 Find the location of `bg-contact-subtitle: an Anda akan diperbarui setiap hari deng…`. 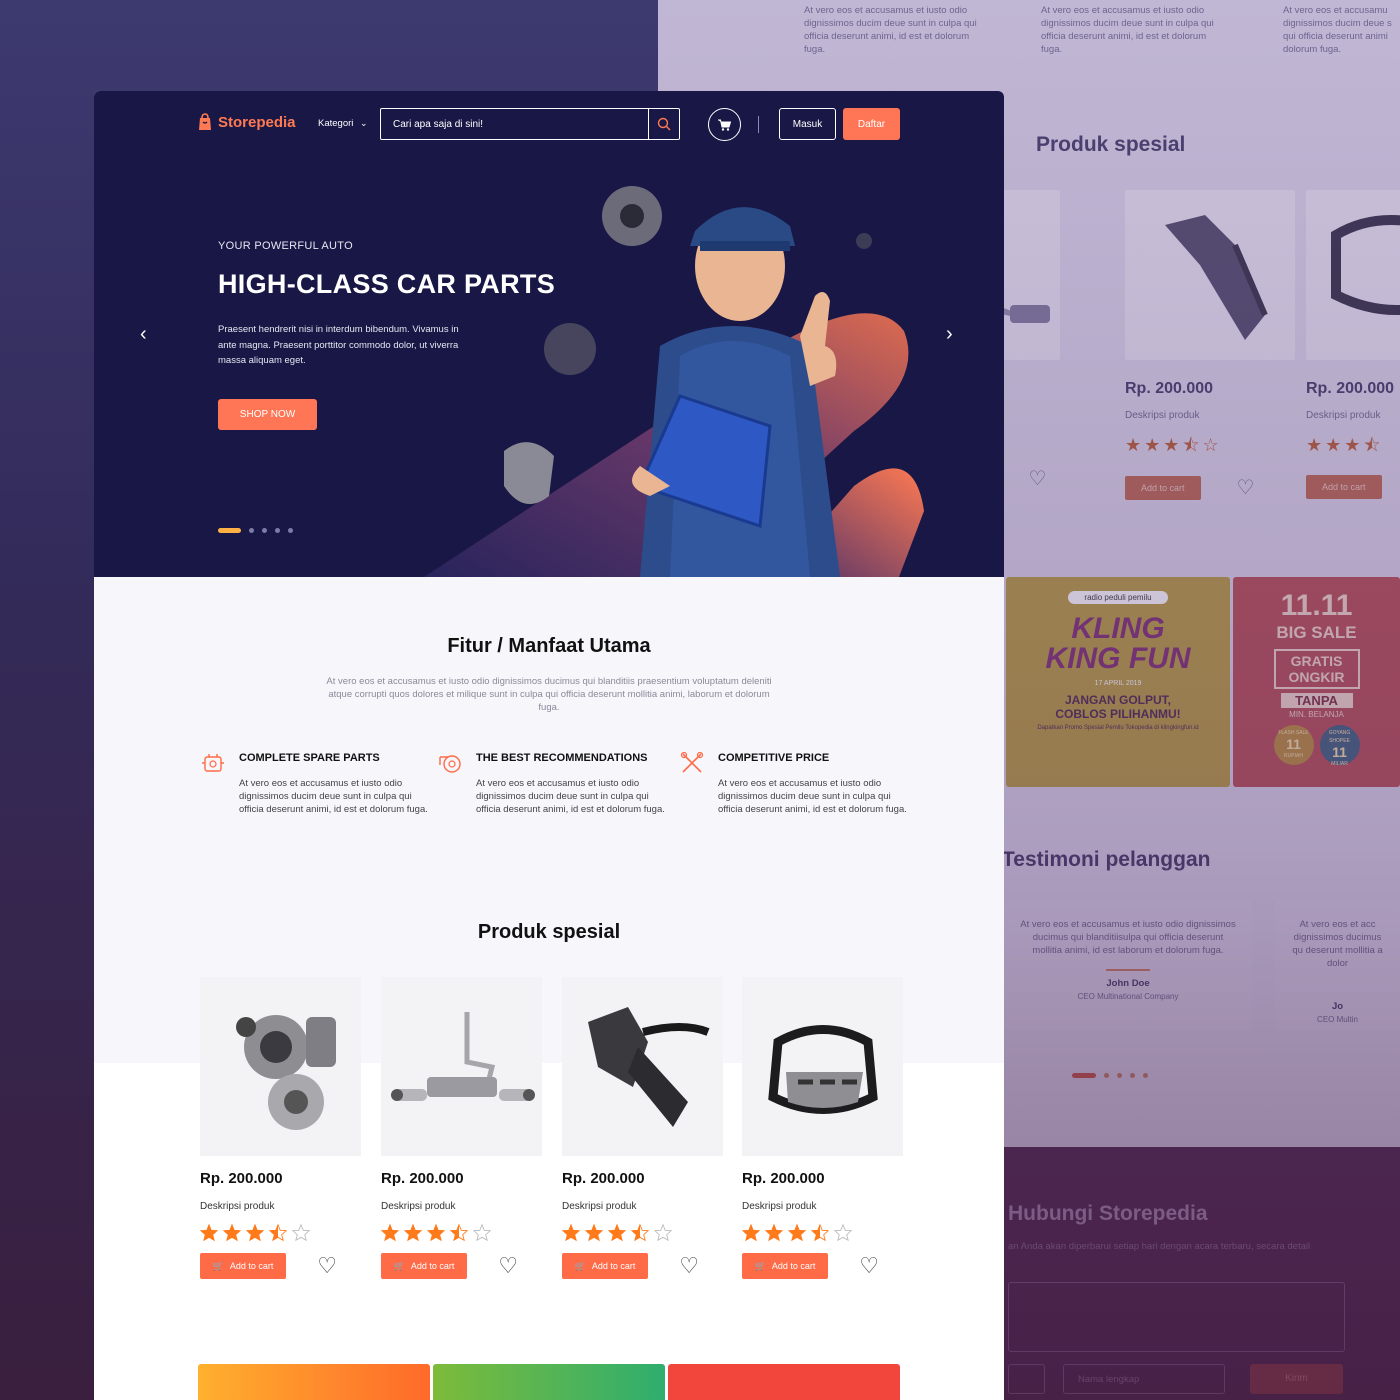

bg-contact-subtitle: an Anda akan diperbarui setiap hari deng… is located at coordinates (1159, 1246).